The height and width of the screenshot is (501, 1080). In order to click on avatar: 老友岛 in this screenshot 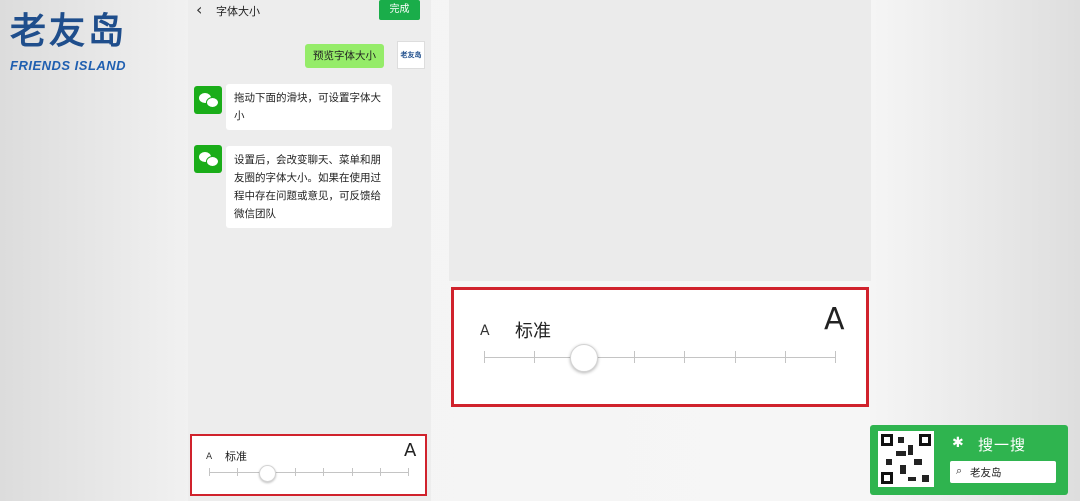, I will do `click(411, 55)`.